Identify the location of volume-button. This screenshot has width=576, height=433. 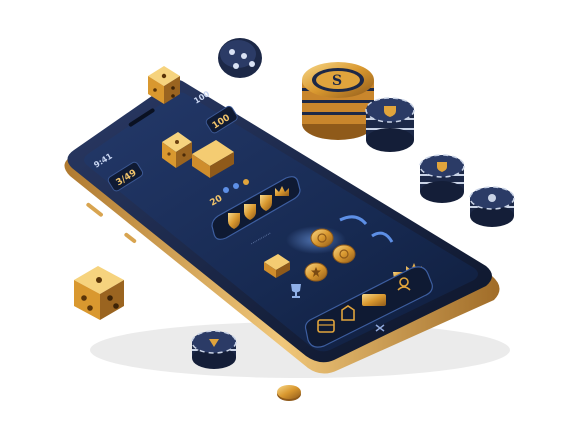
(94, 209).